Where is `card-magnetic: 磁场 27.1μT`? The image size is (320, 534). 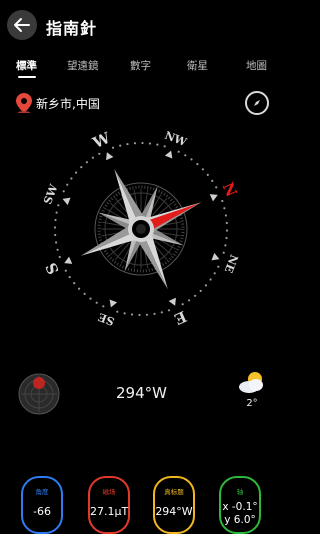 card-magnetic: 磁场 27.1μT is located at coordinates (109, 505).